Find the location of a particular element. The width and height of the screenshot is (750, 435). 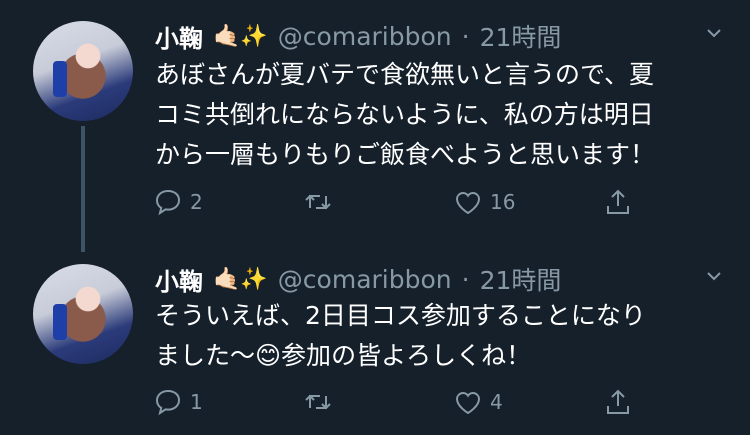

tweet-actions: 2 16 is located at coordinates (412, 202).